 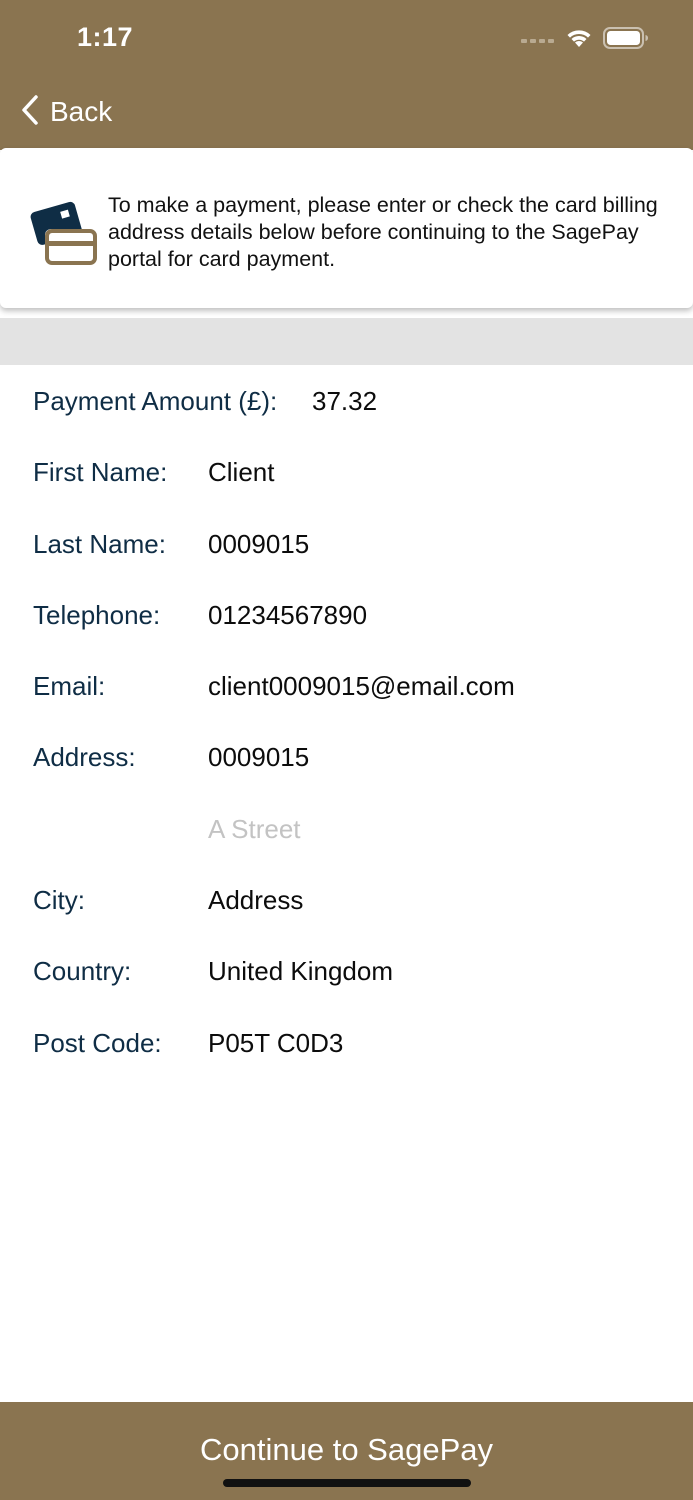 I want to click on continue-label: Continue to SagePay, so click(x=346, y=1449).